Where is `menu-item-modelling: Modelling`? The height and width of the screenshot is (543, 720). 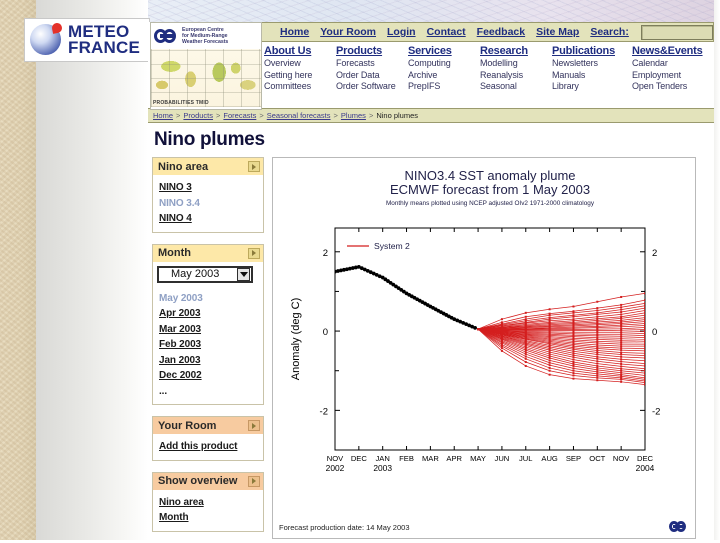 menu-item-modelling: Modelling is located at coordinates (516, 64).